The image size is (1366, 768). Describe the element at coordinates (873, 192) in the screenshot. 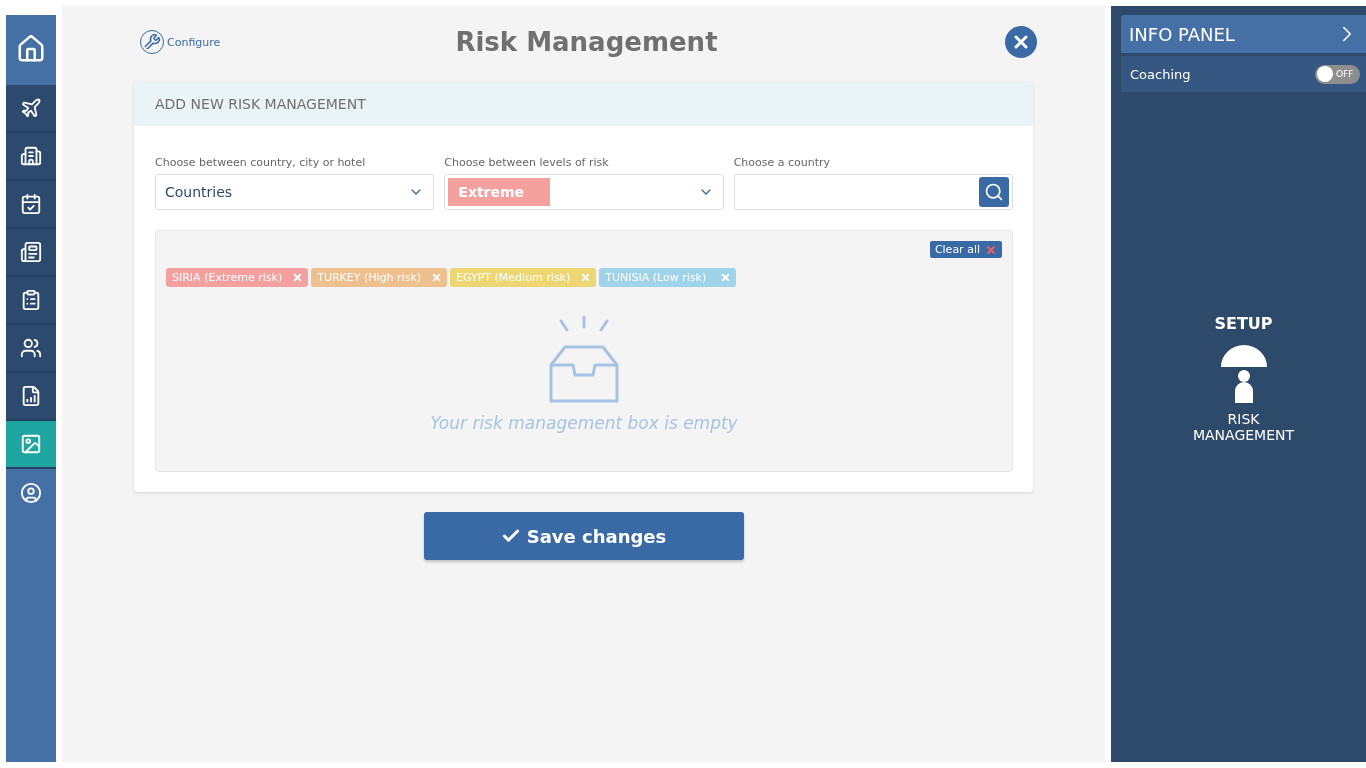

I see `search-field` at that location.